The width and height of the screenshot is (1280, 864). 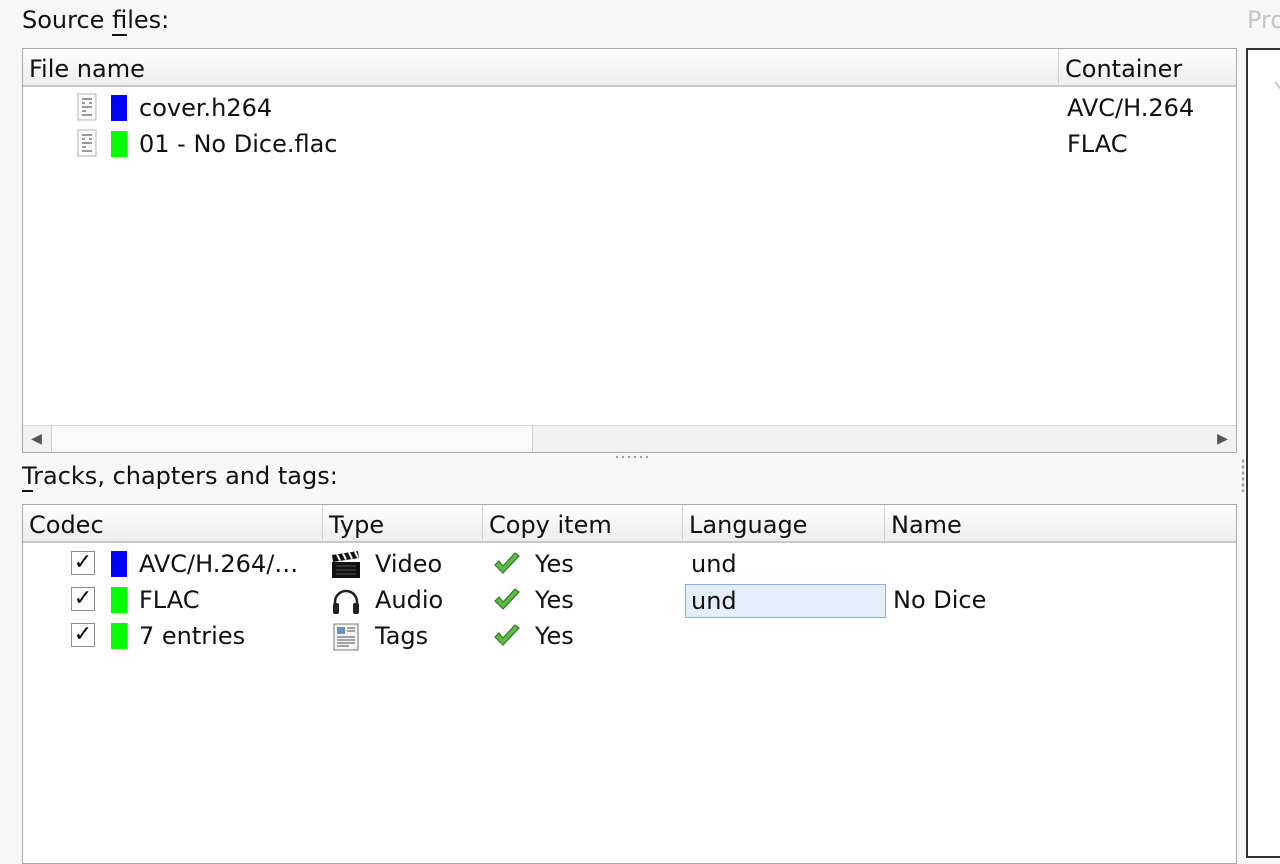 What do you see at coordinates (714, 564) in the screenshot?
I see `track-language: und` at bounding box center [714, 564].